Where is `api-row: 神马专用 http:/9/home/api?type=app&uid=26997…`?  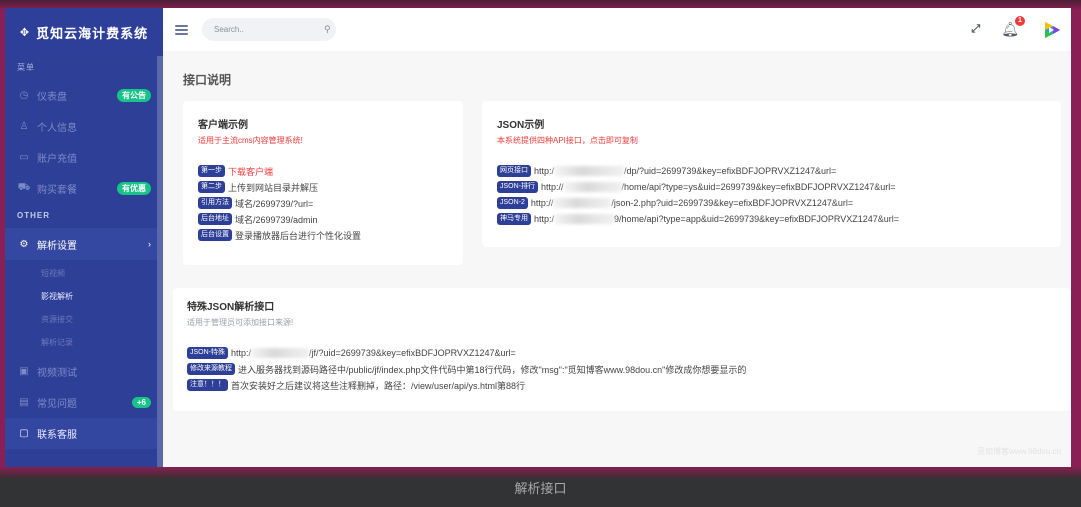
api-row: 神马专用 http:/9/home/api?type=app&uid=26997… is located at coordinates (771, 219).